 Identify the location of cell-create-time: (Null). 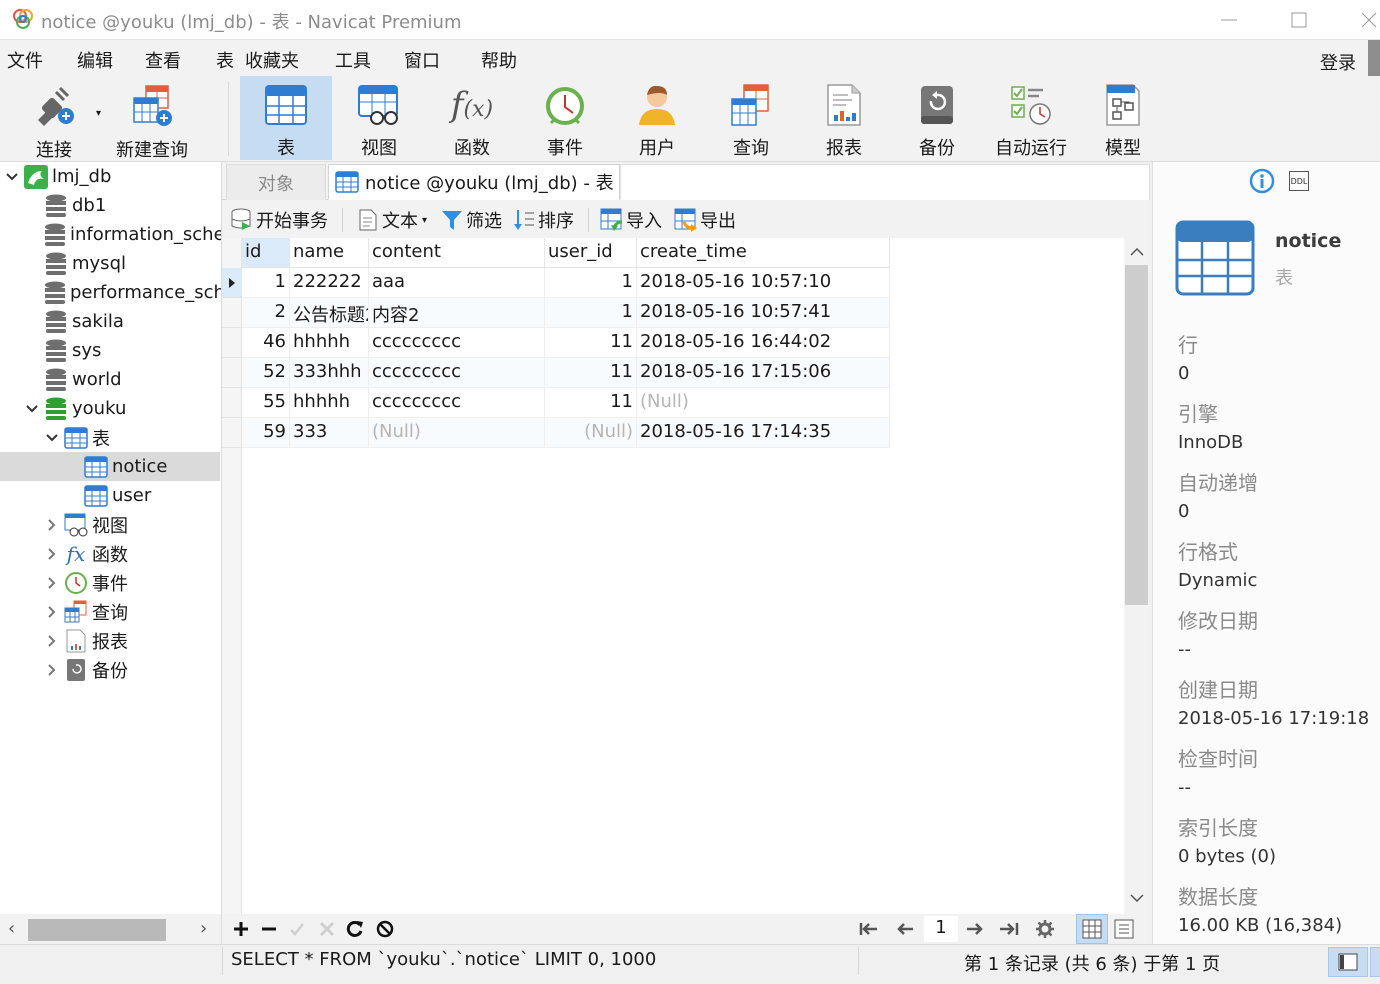
(763, 403).